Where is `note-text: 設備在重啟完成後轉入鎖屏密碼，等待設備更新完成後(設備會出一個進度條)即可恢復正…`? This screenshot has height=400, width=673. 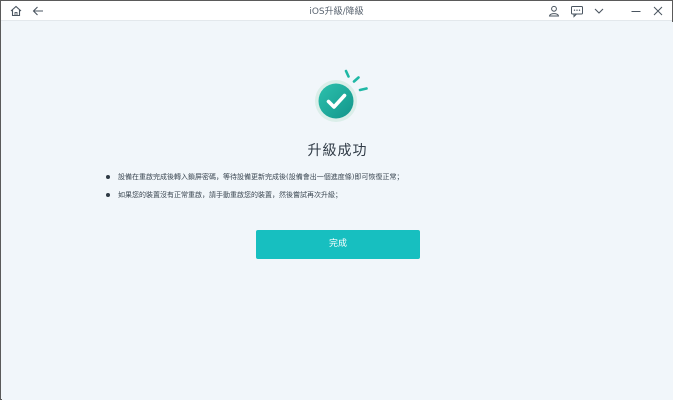
note-text: 設備在重啟完成後轉入鎖屏密碼，等待設備更新完成後(設備會出一個進度條)即可恢復正… is located at coordinates (261, 177).